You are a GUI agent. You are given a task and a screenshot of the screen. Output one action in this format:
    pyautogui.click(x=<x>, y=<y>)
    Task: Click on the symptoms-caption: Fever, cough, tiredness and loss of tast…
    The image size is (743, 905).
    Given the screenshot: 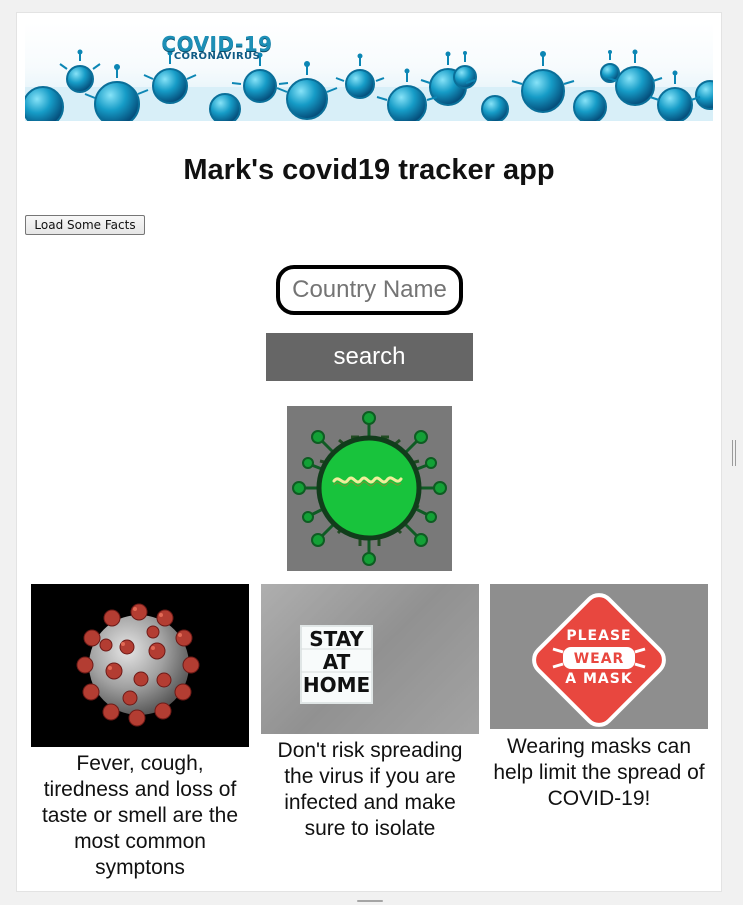 What is the action you would take?
    pyautogui.click(x=140, y=815)
    